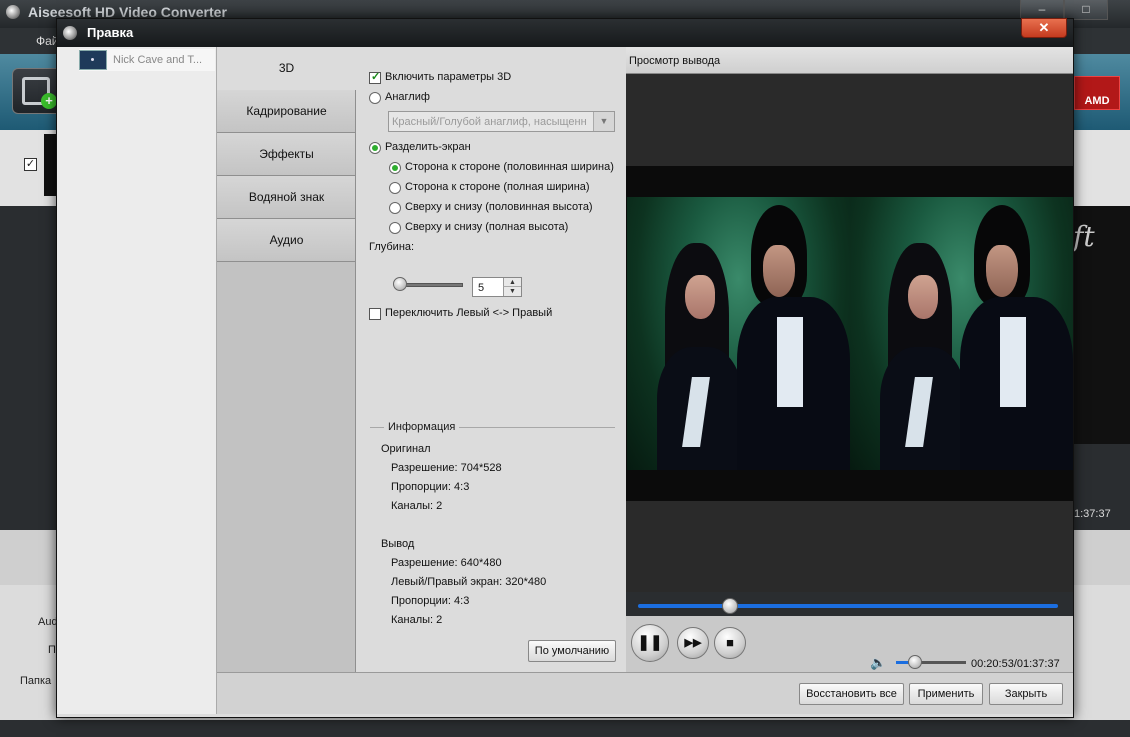  What do you see at coordinates (286, 197) in the screenshot?
I see `tab-watermark: Водяной знак` at bounding box center [286, 197].